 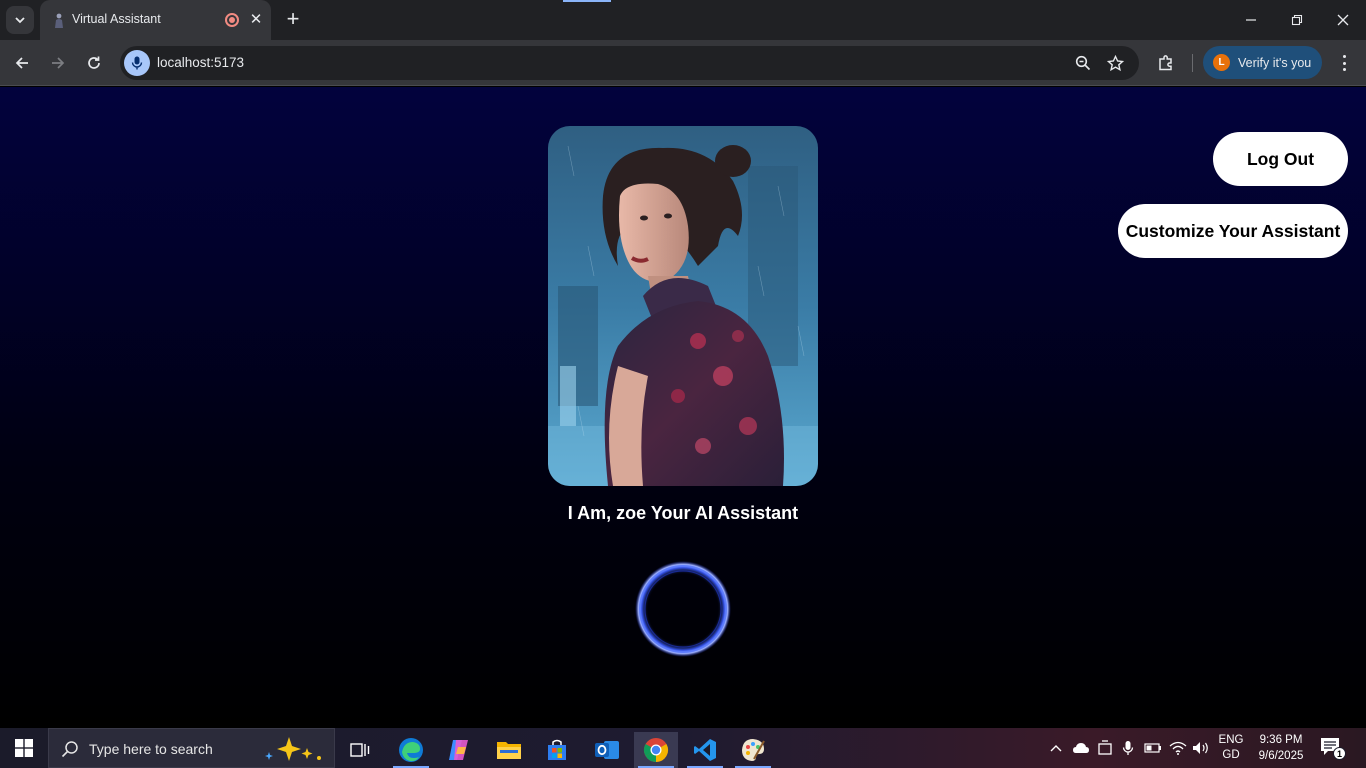 I want to click on browser-toolbar: localhost:5173 L Verify it's you, so click(x=683, y=63).